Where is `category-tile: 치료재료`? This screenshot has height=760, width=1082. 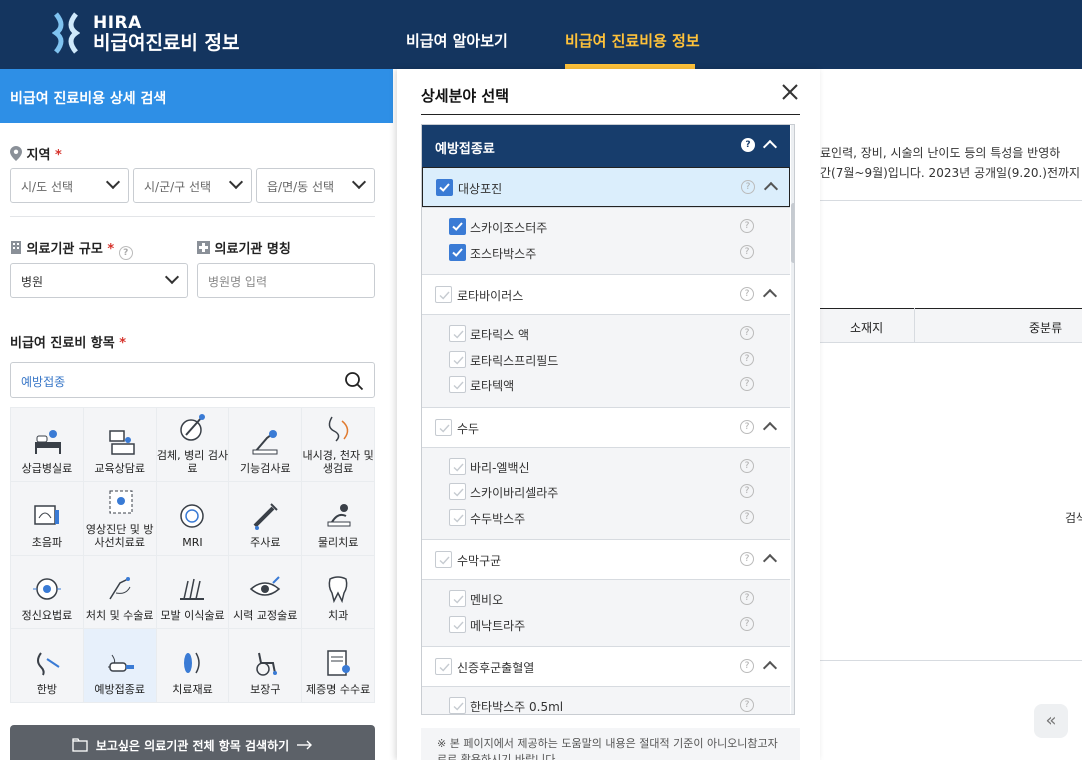
category-tile: 치료재료 is located at coordinates (192, 665).